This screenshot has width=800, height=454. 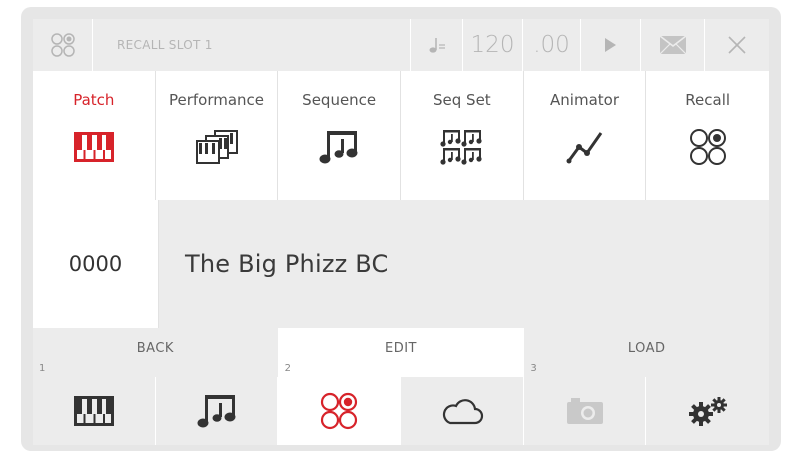 I want to click on tab-label: Animator, so click(x=584, y=100).